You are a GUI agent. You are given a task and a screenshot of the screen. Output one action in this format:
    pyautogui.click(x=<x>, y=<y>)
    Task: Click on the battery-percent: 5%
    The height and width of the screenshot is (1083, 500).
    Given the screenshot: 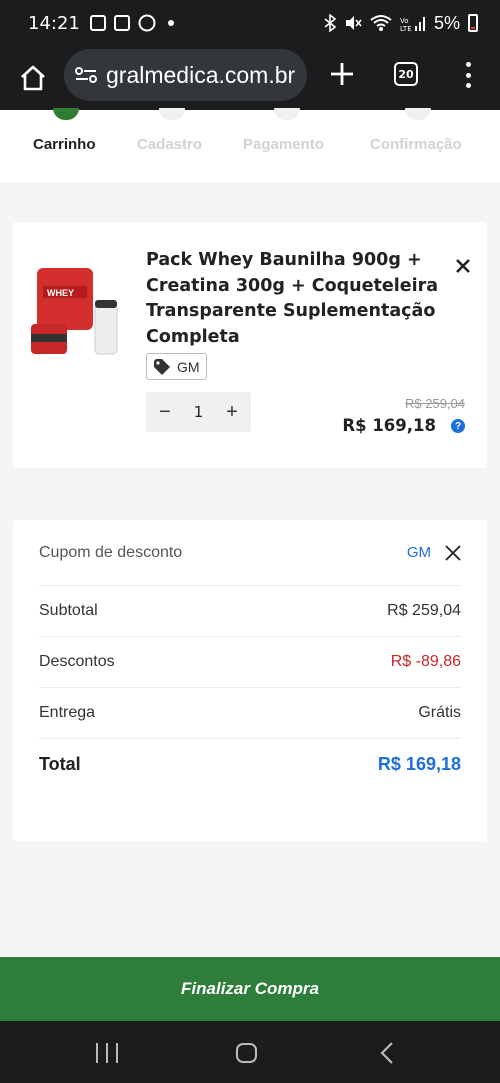 What is the action you would take?
    pyautogui.click(x=446, y=22)
    